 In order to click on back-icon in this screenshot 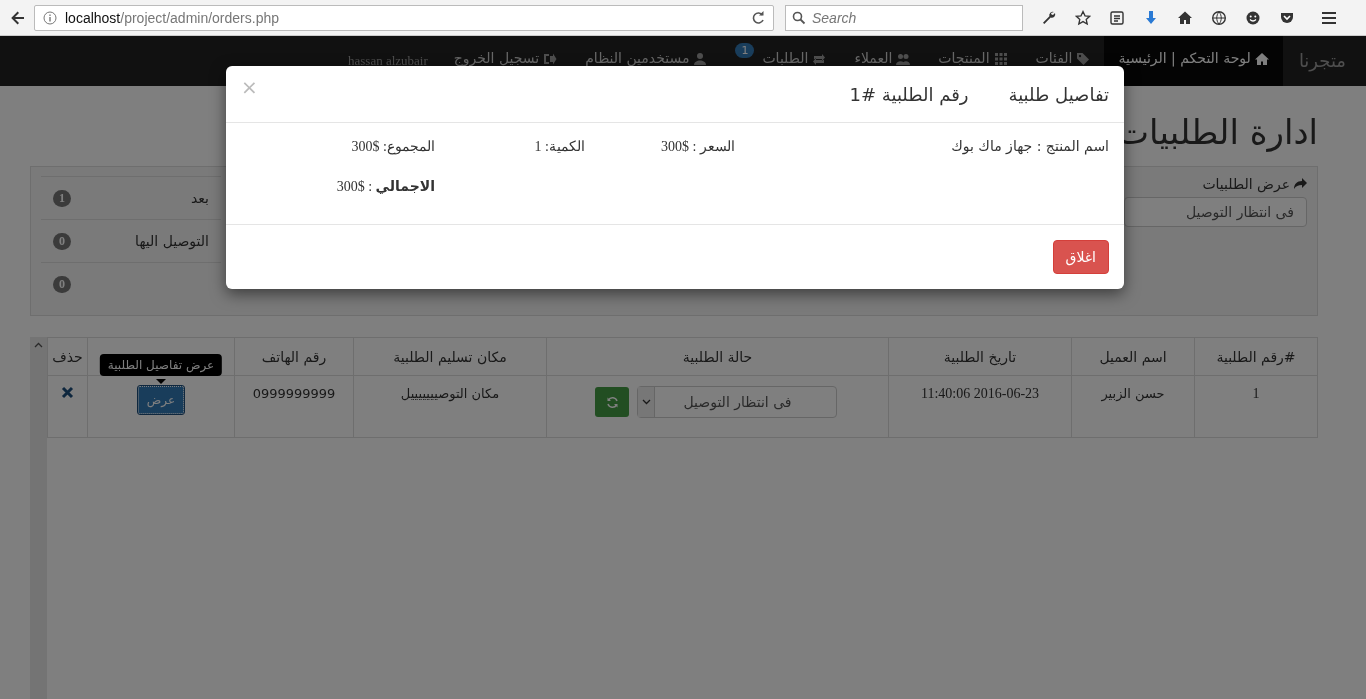, I will do `click(18, 17)`.